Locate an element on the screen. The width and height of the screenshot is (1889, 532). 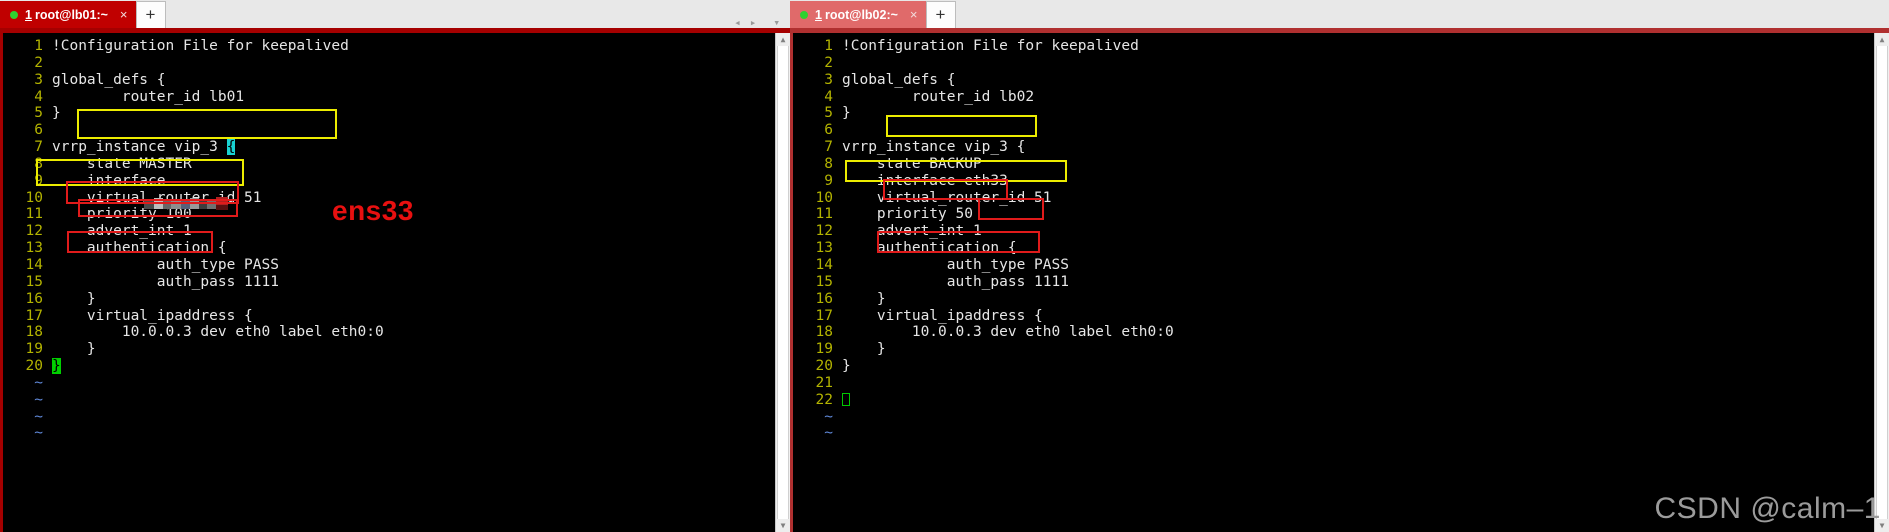
line-text: vrrp_instance vip_3 is located at coordinates (139, 147).